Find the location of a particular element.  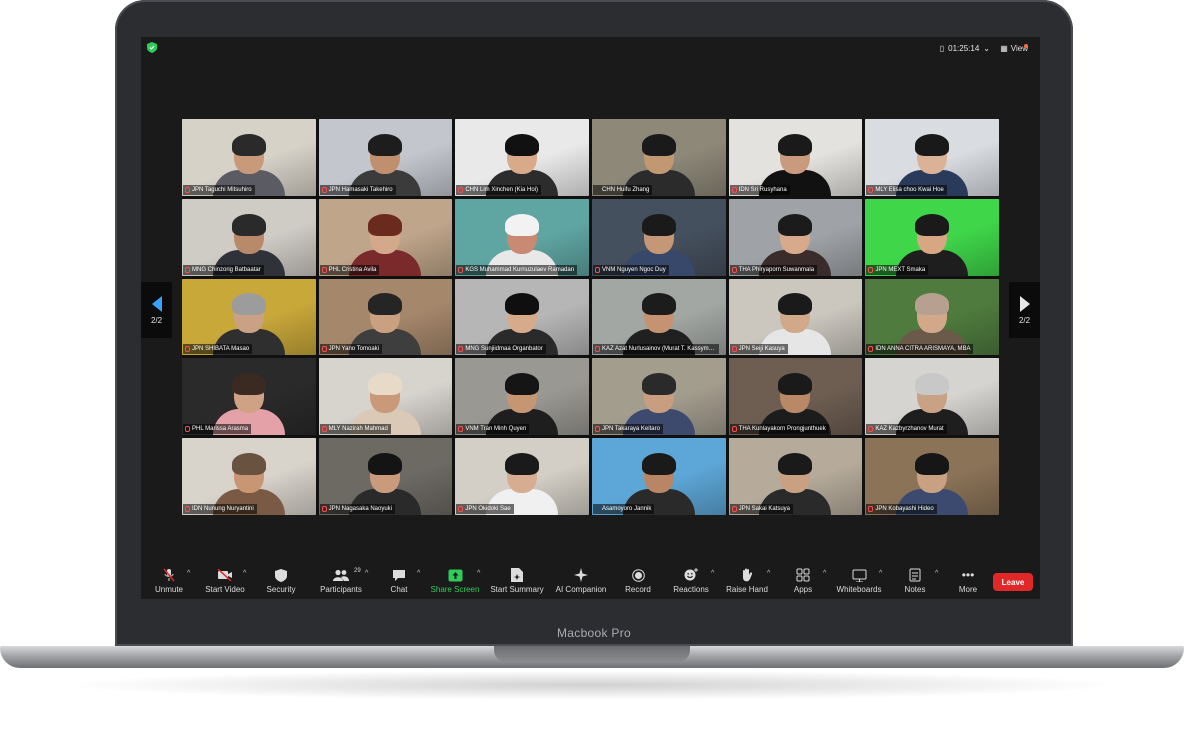

participant-tile: JPN Kobayashi Hideo is located at coordinates (932, 476).